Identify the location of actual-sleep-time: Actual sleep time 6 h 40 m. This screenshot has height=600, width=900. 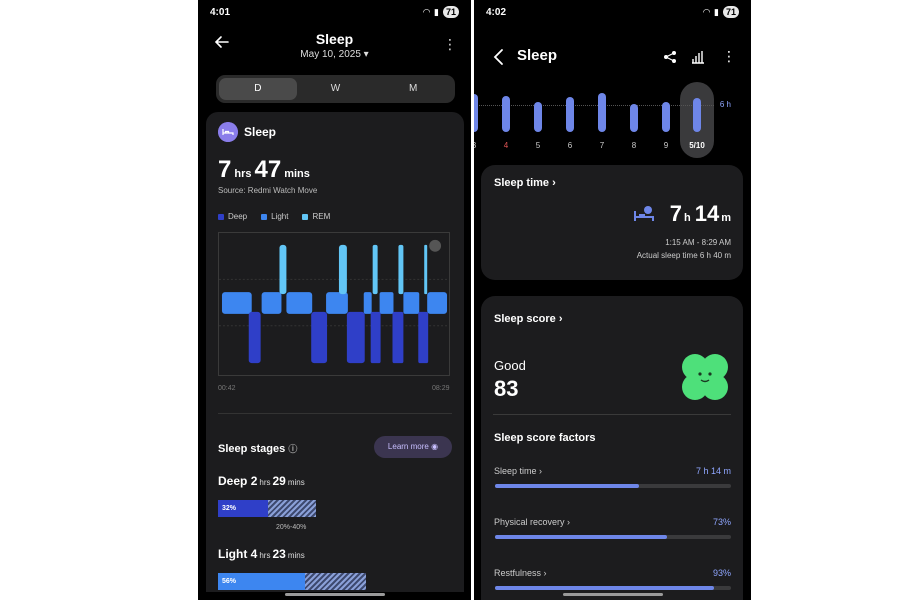
(683, 255).